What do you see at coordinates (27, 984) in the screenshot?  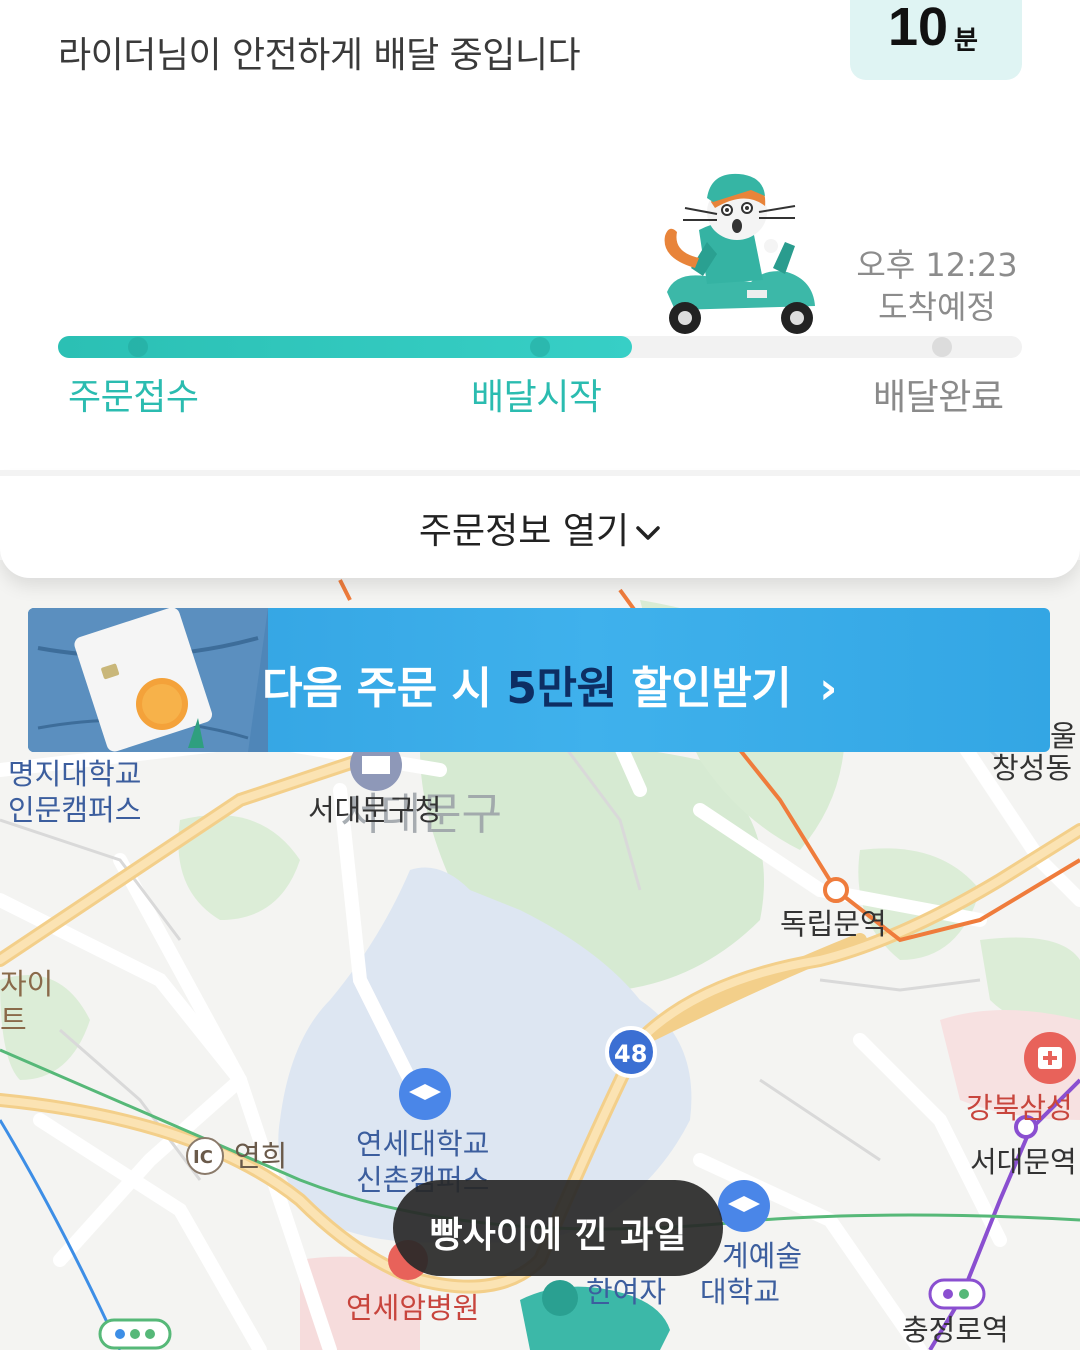 I see `map-label-partial-left-1: 자이` at bounding box center [27, 984].